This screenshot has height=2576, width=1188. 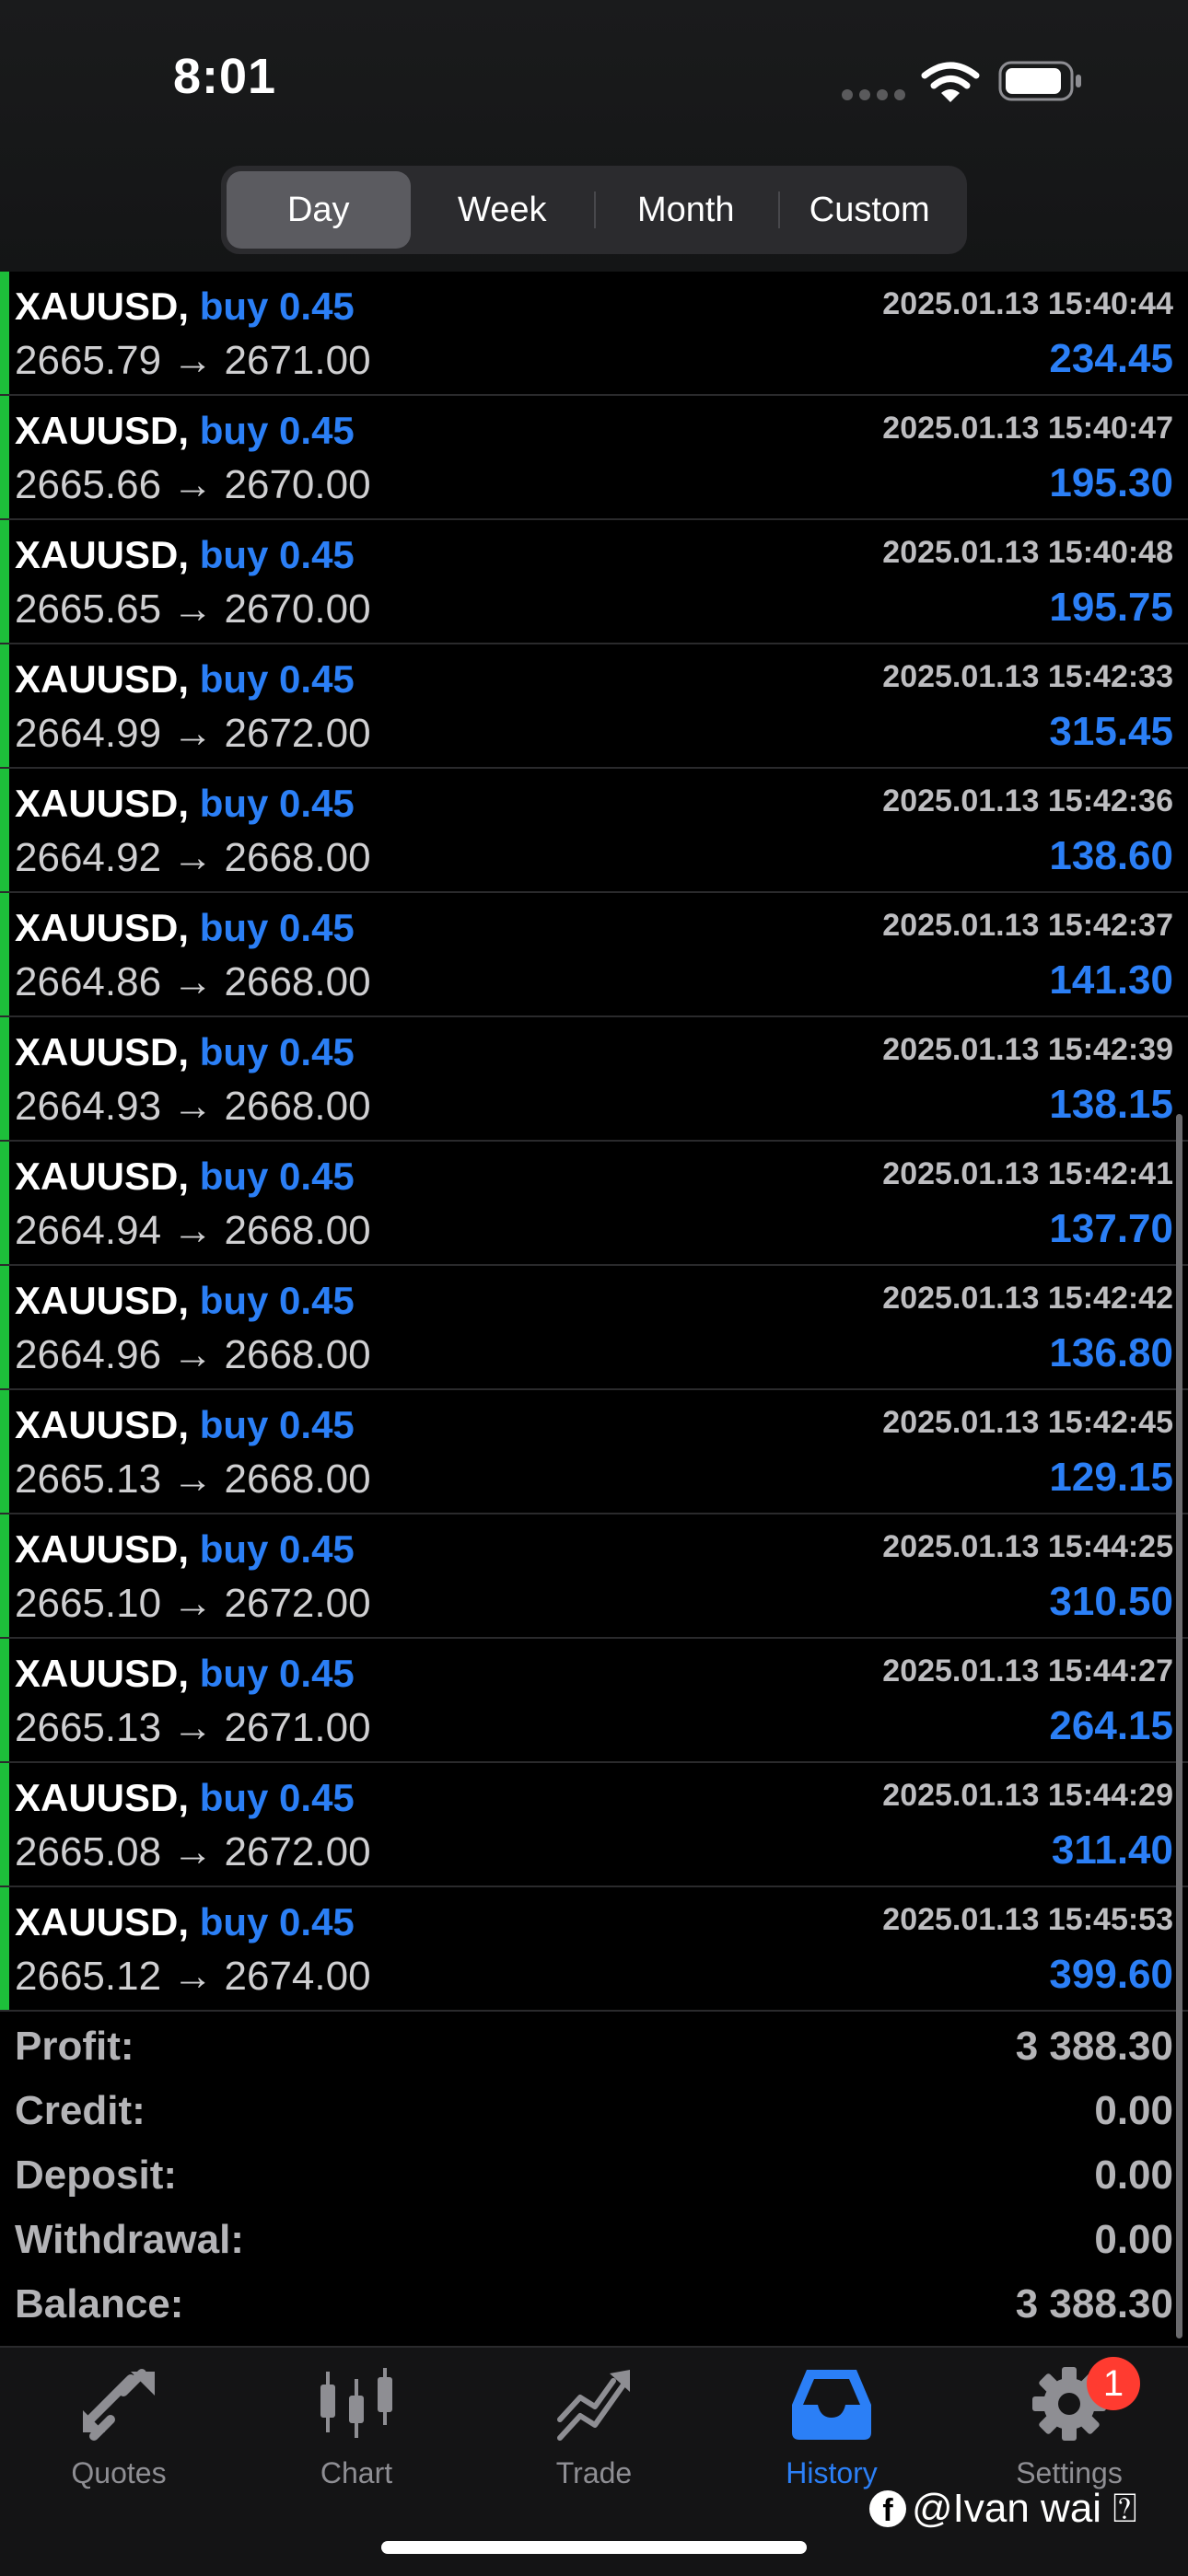 I want to click on deal-time: 2025.01.13 15:42:36, so click(x=1027, y=800).